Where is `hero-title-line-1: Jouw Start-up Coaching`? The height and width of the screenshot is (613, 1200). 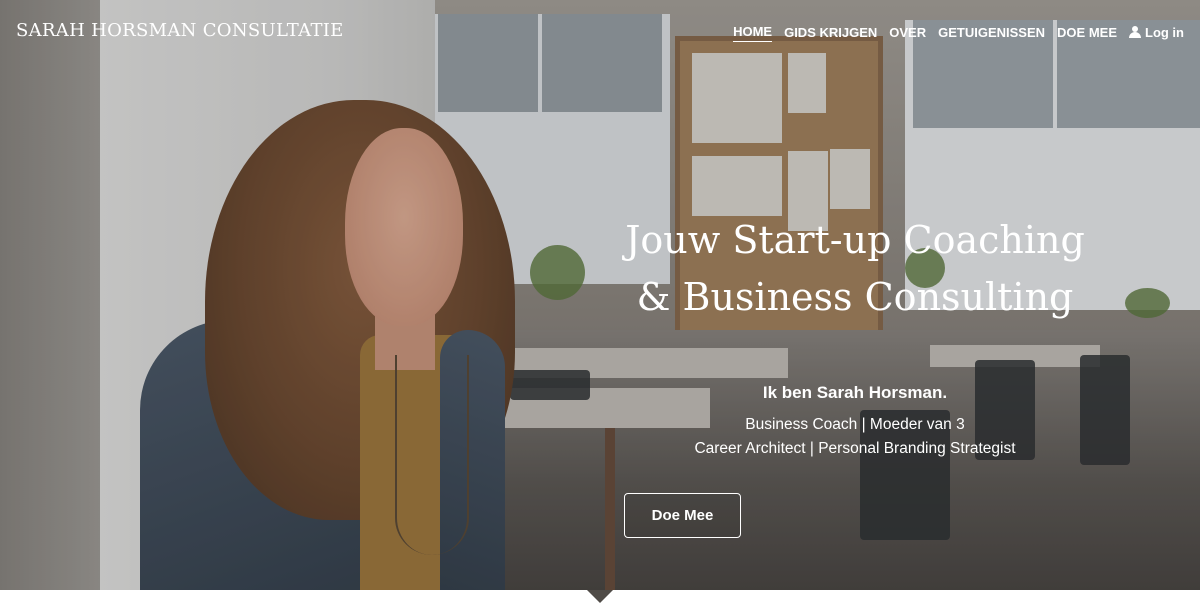
hero-title-line-1: Jouw Start-up Coaching is located at coordinates (855, 240).